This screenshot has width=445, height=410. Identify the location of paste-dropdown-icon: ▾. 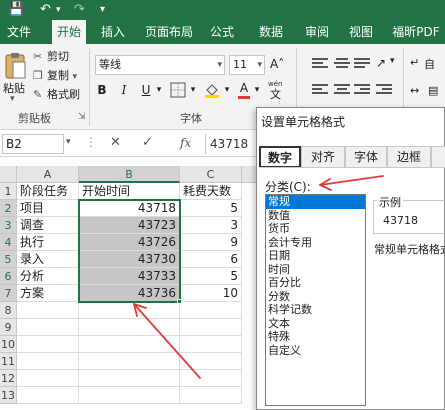
(12, 99).